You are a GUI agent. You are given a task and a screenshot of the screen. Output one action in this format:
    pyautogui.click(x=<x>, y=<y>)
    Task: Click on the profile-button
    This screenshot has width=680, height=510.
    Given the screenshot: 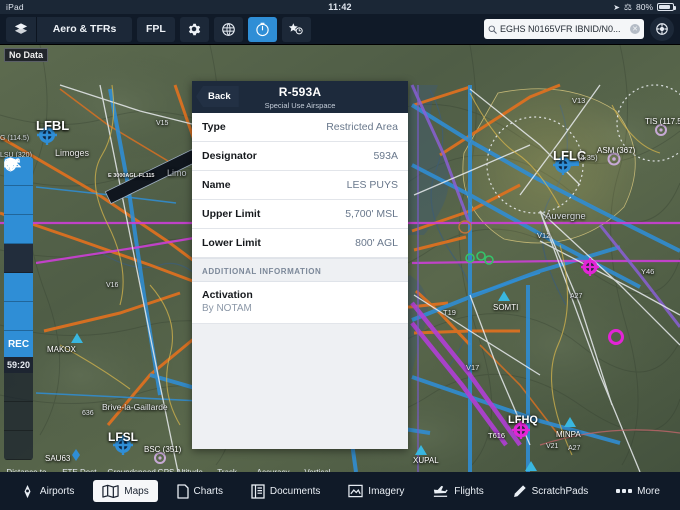 What is the action you would take?
    pyautogui.click(x=662, y=29)
    